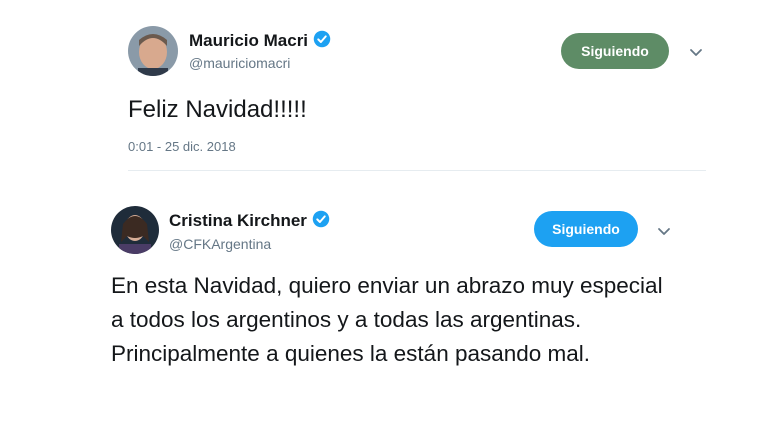 The image size is (770, 433). Describe the element at coordinates (417, 170) in the screenshot. I see `divider` at that location.